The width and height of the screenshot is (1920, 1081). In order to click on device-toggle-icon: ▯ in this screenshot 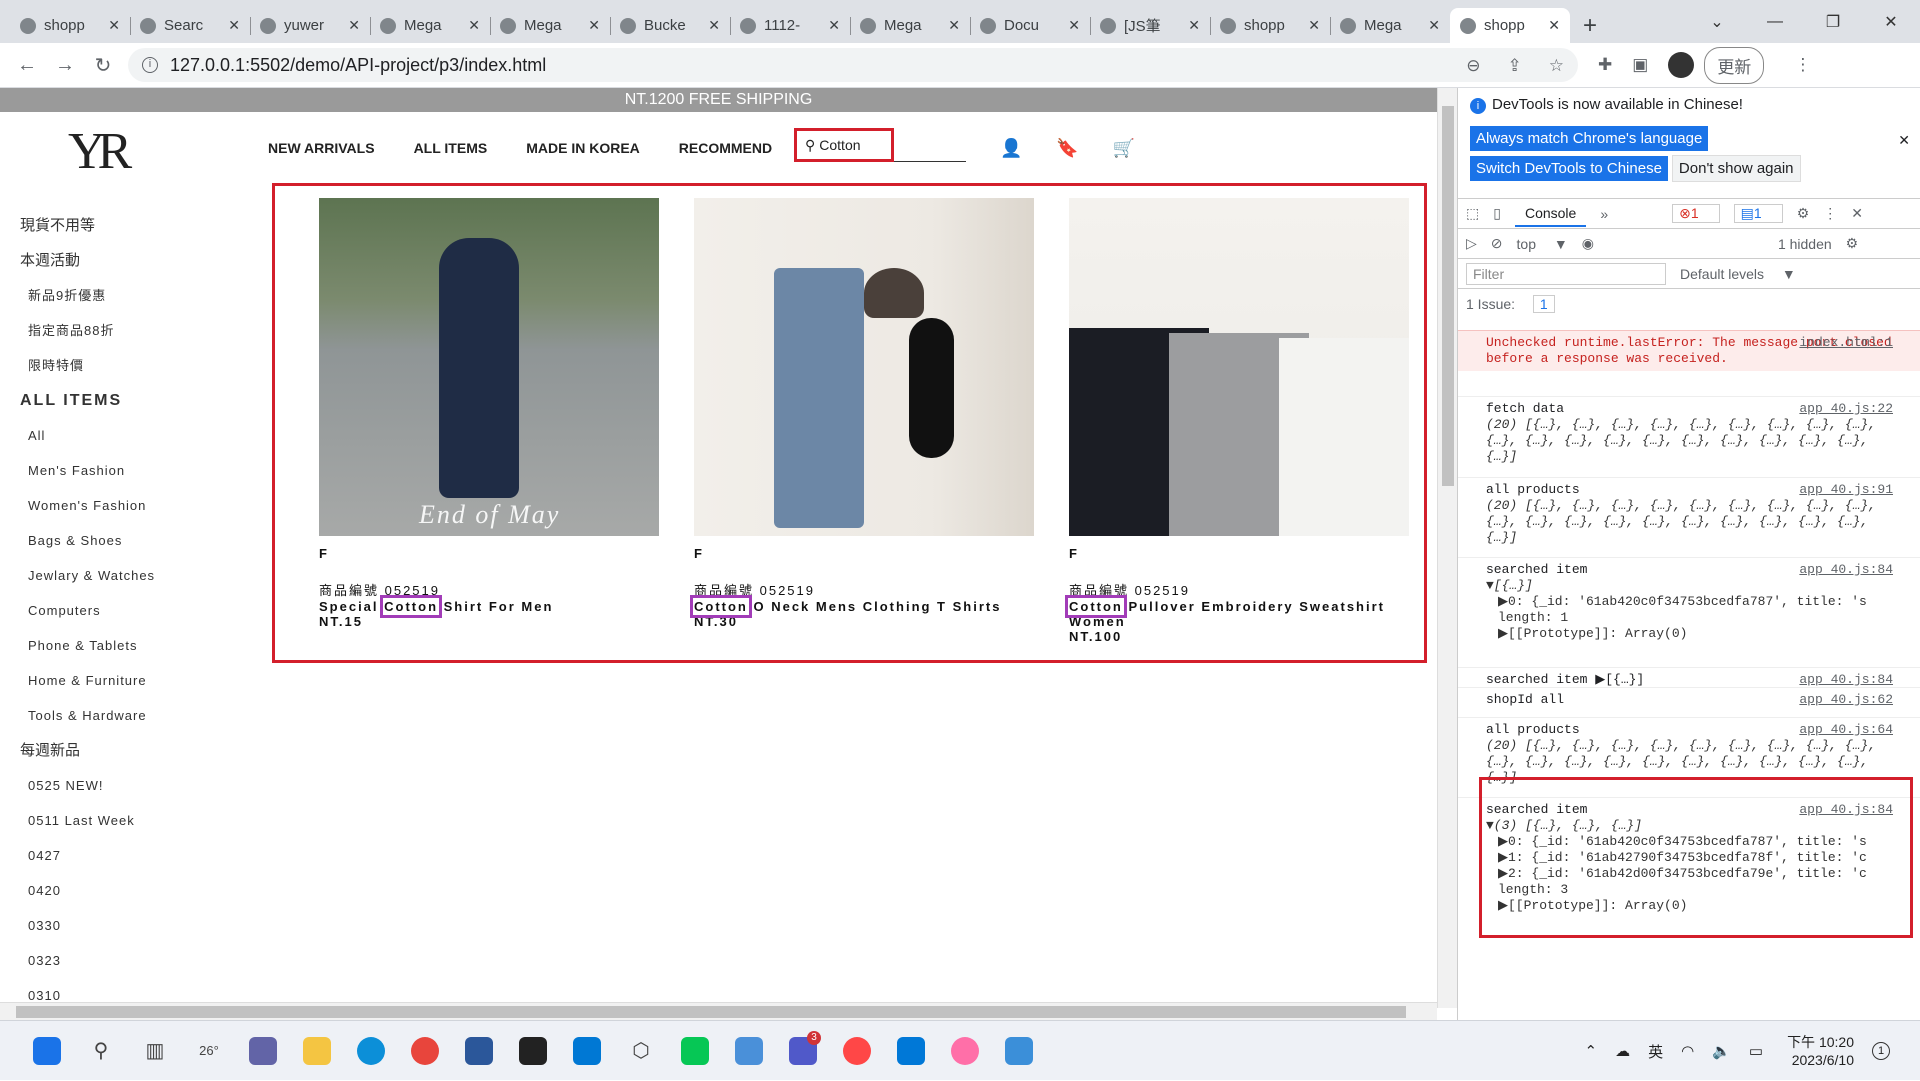, I will do `click(1497, 213)`.